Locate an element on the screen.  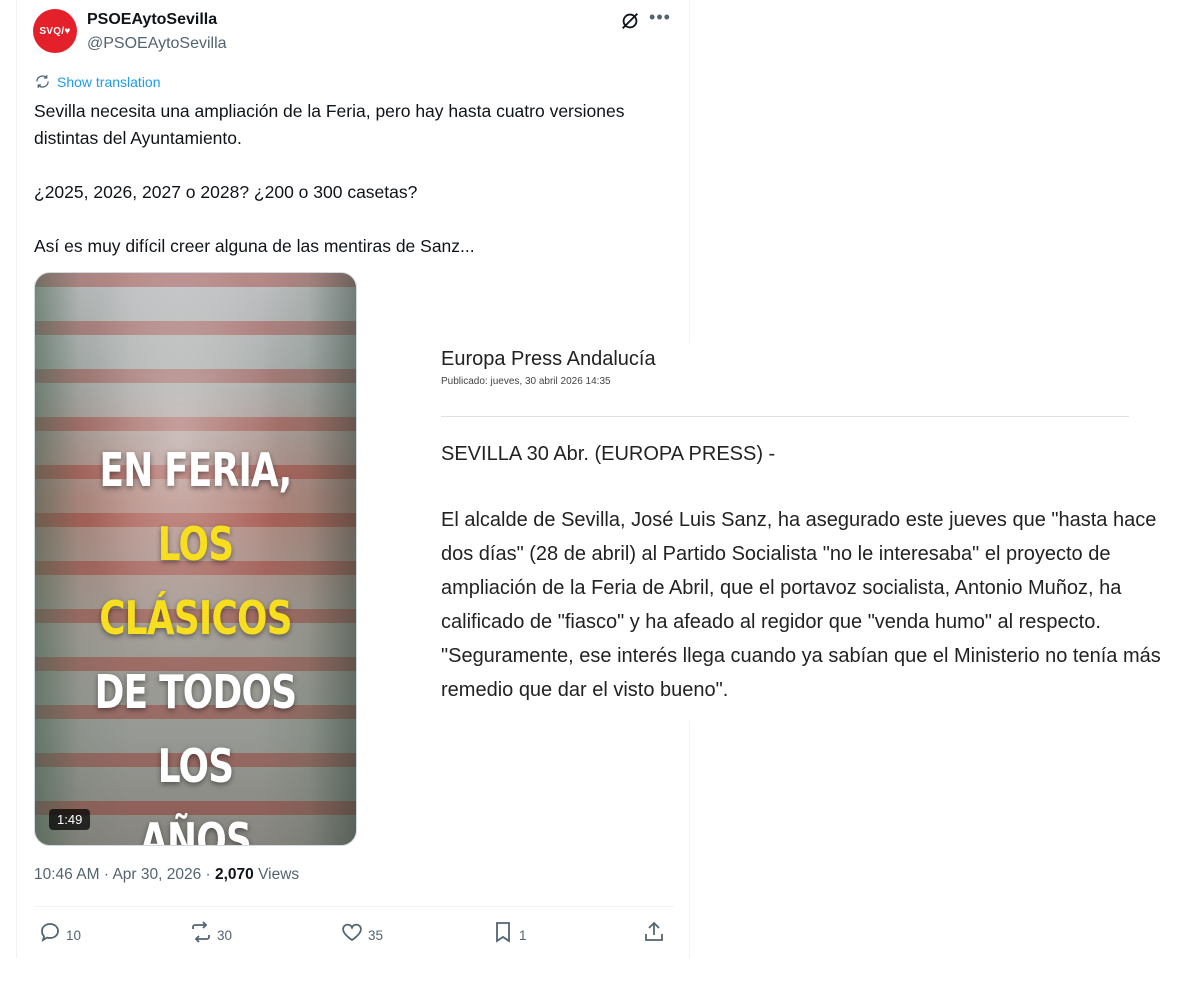
translate-icon is located at coordinates (42, 81).